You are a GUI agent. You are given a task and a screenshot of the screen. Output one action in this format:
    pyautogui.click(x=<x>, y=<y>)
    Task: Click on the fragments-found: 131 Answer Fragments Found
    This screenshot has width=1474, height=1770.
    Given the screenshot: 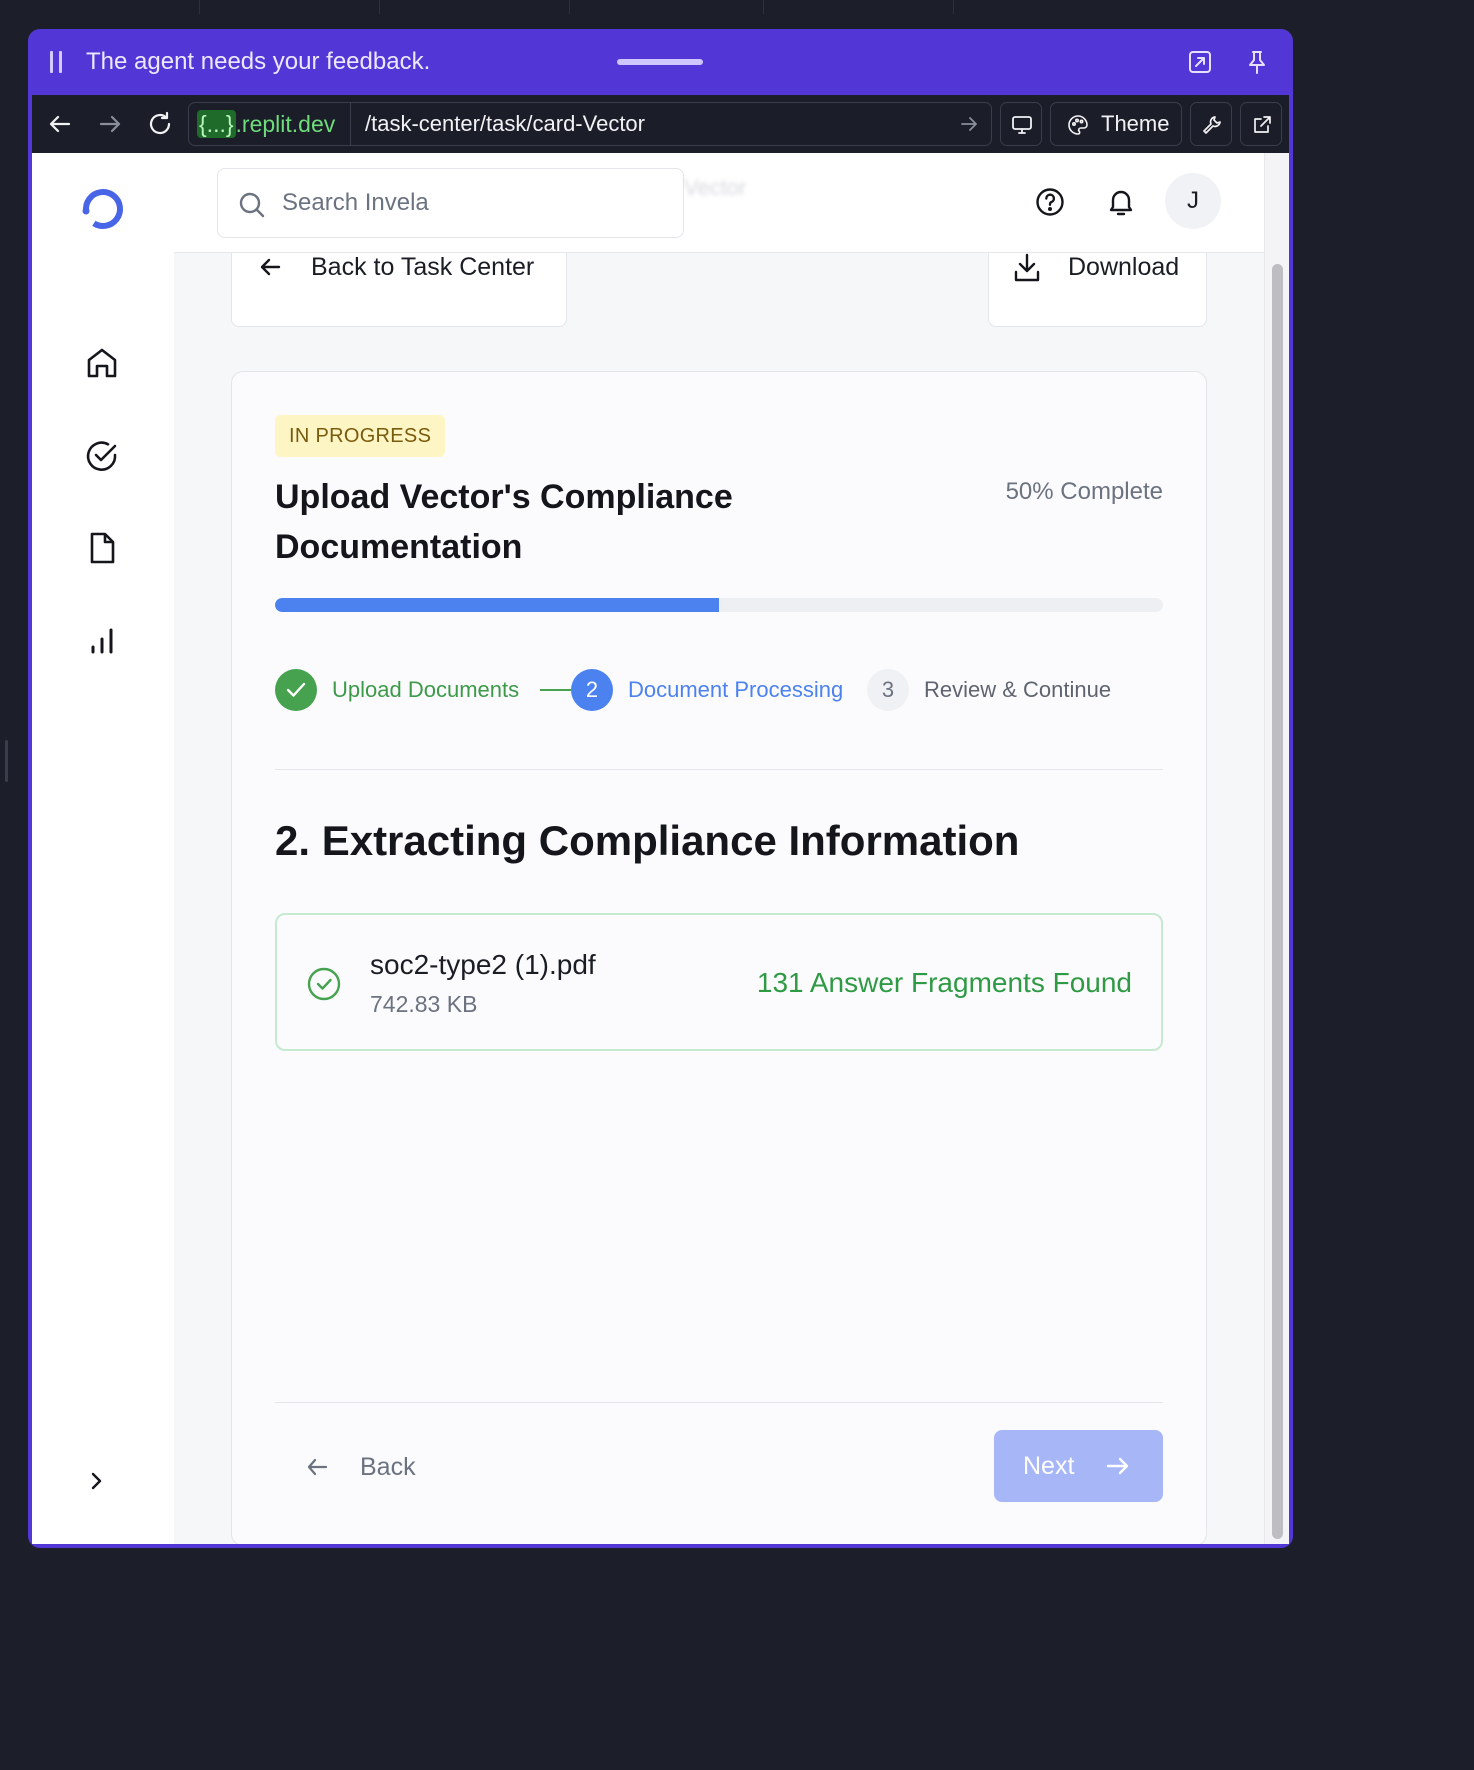 What is the action you would take?
    pyautogui.click(x=944, y=982)
    